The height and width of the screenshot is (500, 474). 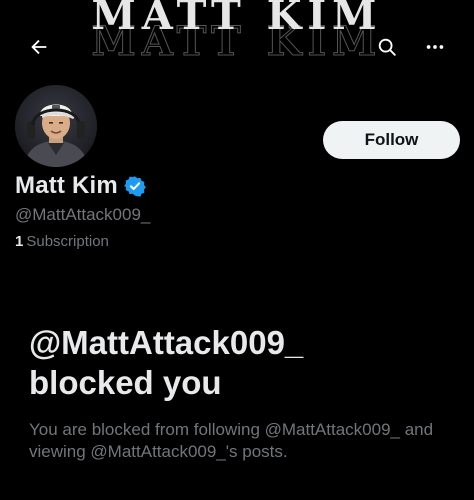 I want to click on avatar-photo, so click(x=56, y=126).